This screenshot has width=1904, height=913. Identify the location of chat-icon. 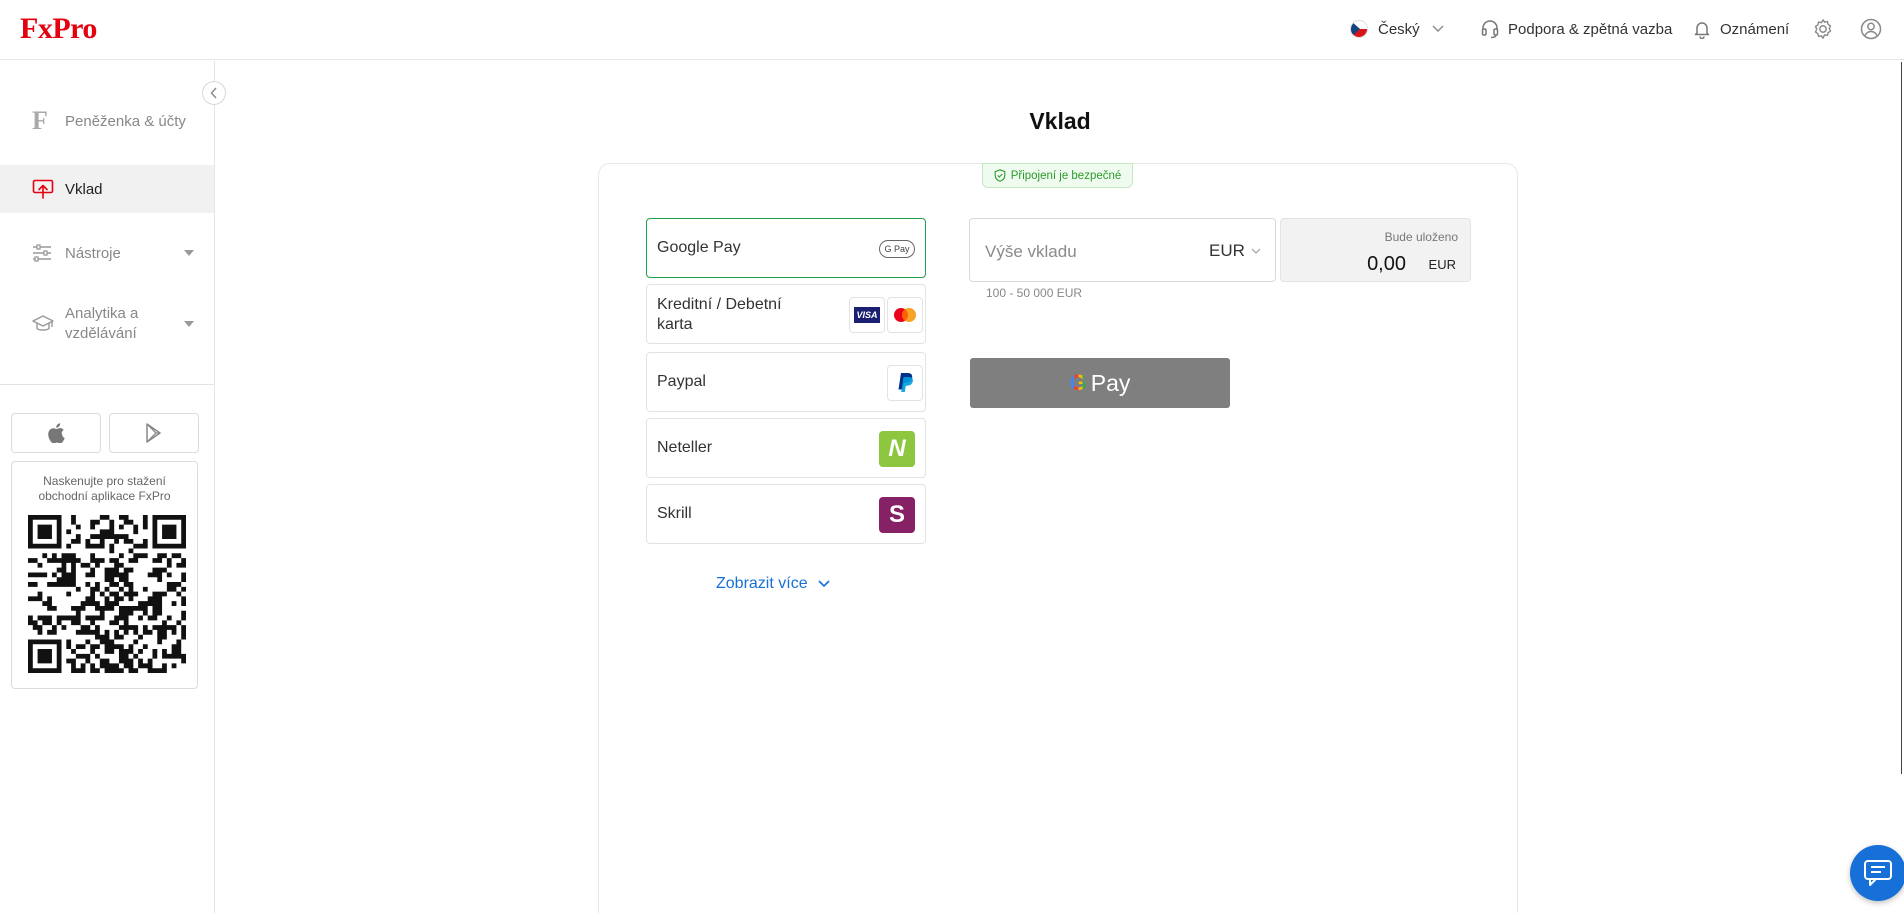
(1878, 873).